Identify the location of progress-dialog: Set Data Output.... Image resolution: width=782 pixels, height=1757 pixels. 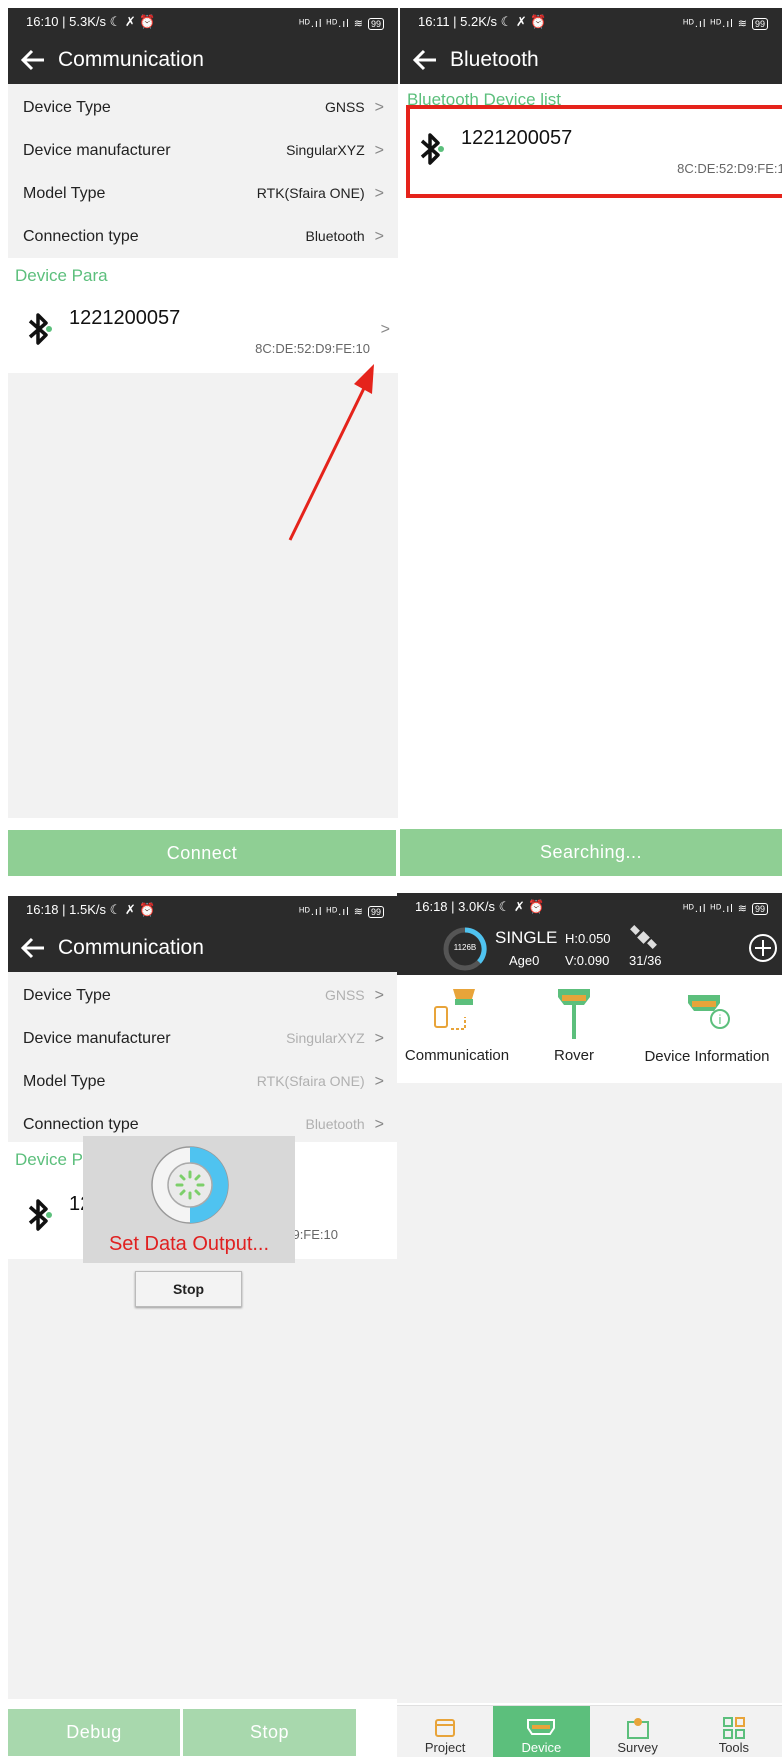
(189, 1199).